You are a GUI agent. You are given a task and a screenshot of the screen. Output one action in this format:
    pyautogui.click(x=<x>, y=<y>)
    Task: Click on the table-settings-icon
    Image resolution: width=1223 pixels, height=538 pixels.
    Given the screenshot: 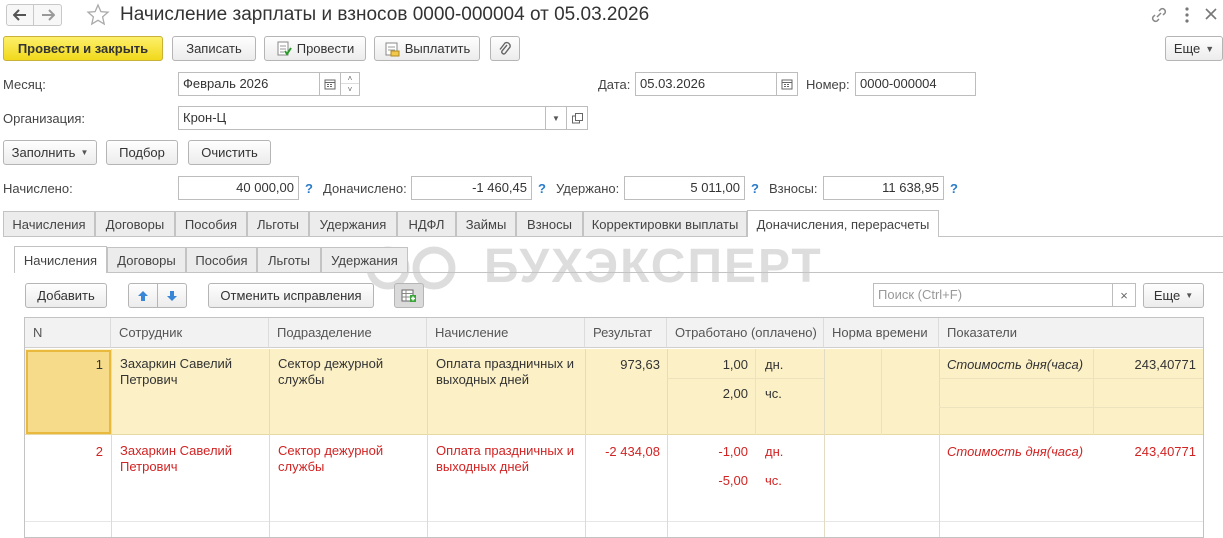 What is the action you would take?
    pyautogui.click(x=408, y=295)
    